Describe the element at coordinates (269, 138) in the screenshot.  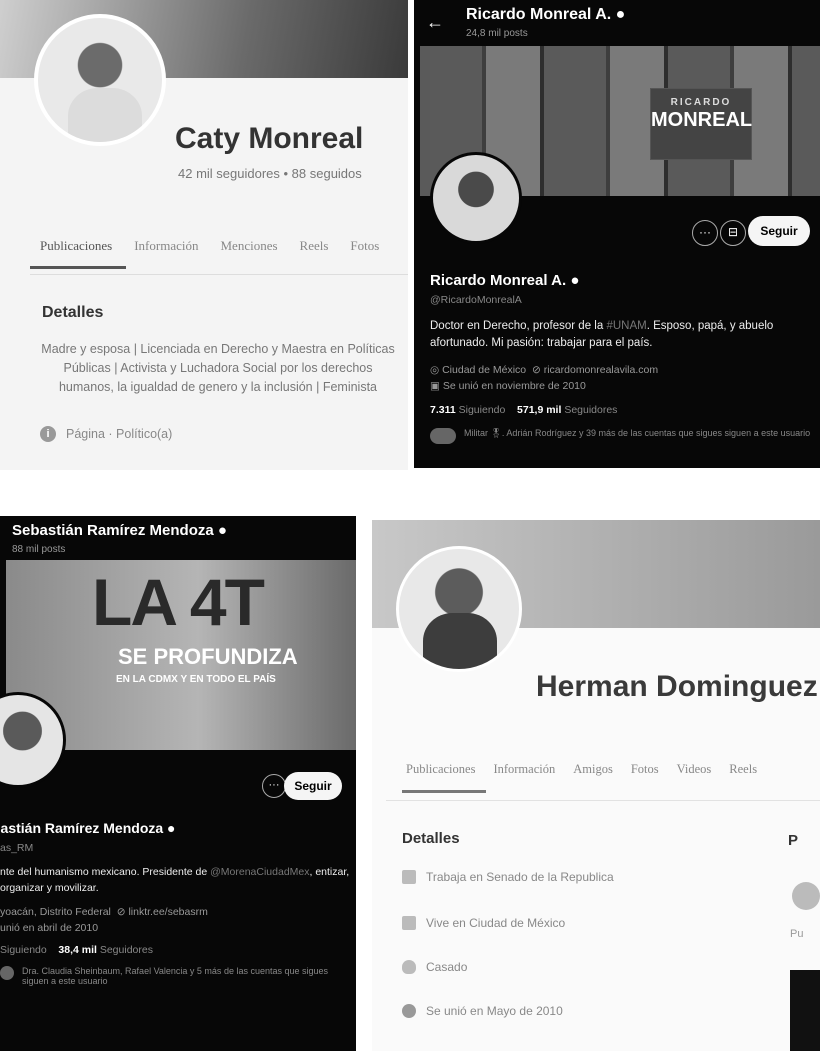
I see `profile-name: Caty Monreal` at that location.